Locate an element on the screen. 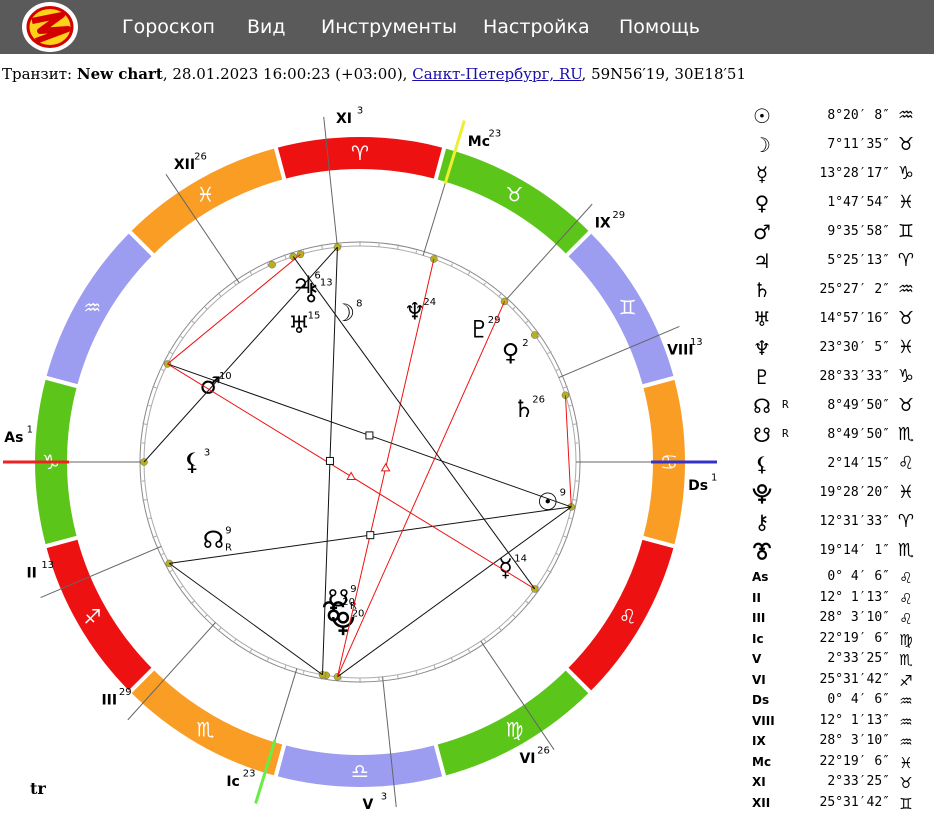  house-cusp-label: IX is located at coordinates (603, 224).